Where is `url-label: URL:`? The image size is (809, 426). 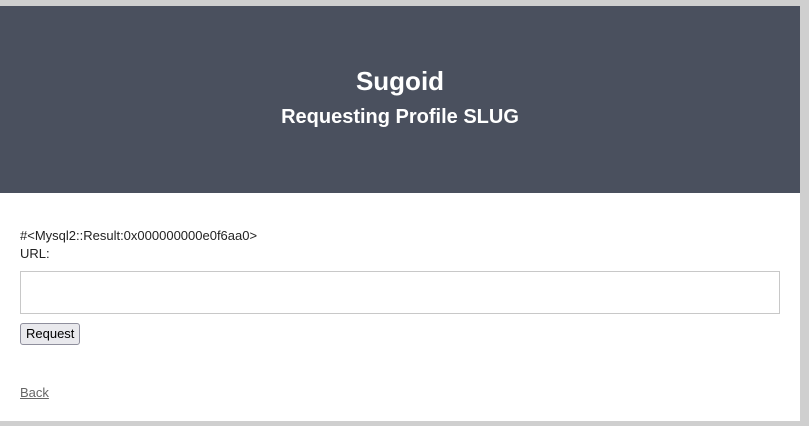 url-label: URL: is located at coordinates (35, 253).